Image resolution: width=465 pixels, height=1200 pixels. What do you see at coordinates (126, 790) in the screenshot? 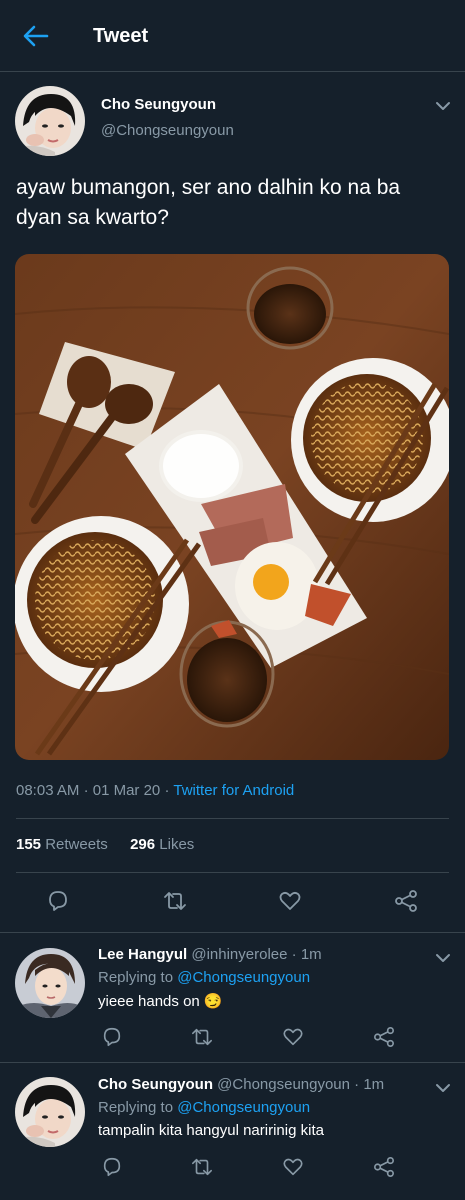
I see `tweet-date: 01 Mar 20` at bounding box center [126, 790].